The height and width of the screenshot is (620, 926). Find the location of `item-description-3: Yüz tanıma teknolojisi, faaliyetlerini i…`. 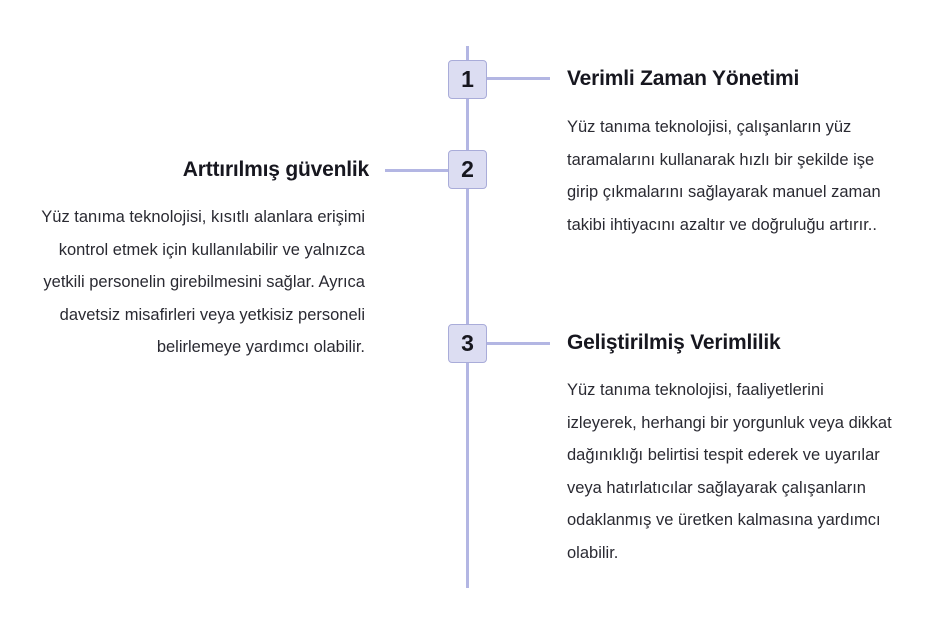

item-description-3: Yüz tanıma teknolojisi, faaliyetlerini i… is located at coordinates (729, 471).